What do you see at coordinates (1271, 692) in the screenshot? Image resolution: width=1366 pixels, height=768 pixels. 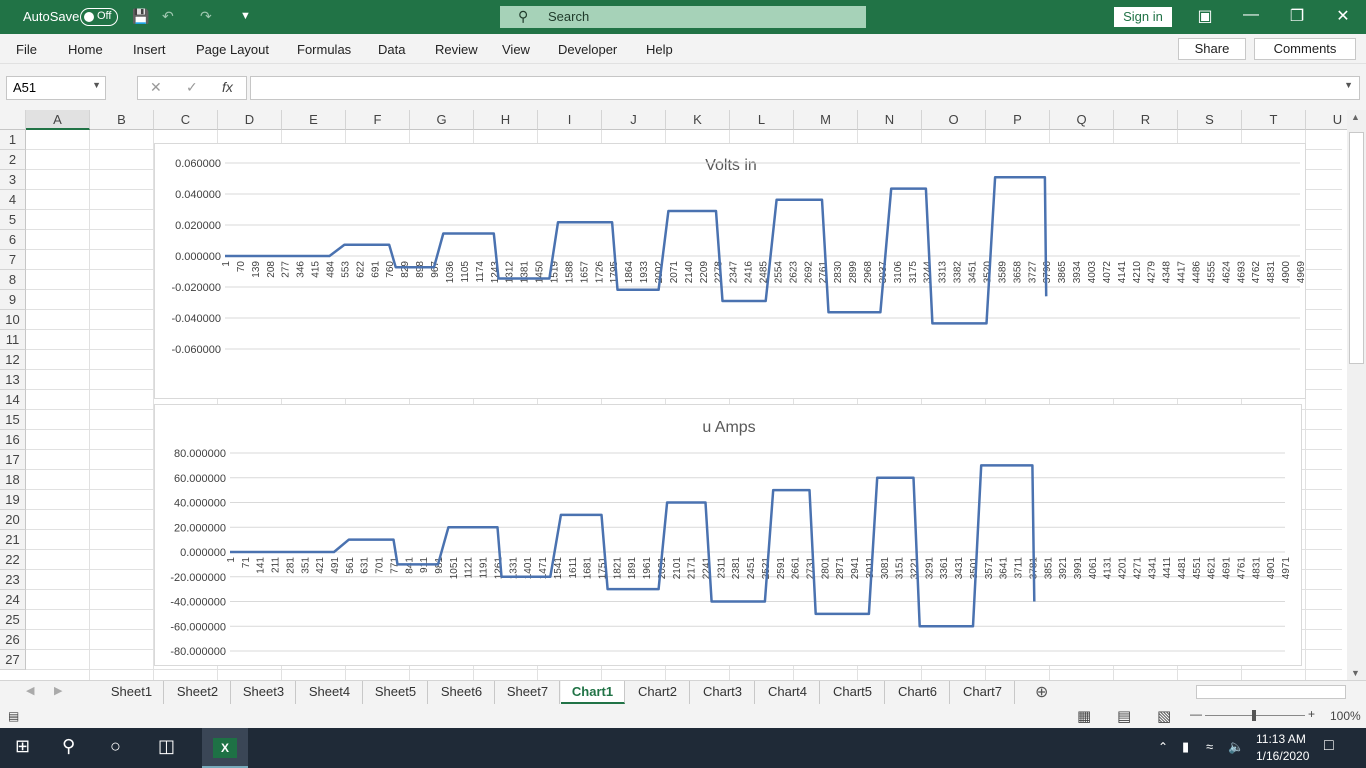 I see `horizontal-scrollbar` at bounding box center [1271, 692].